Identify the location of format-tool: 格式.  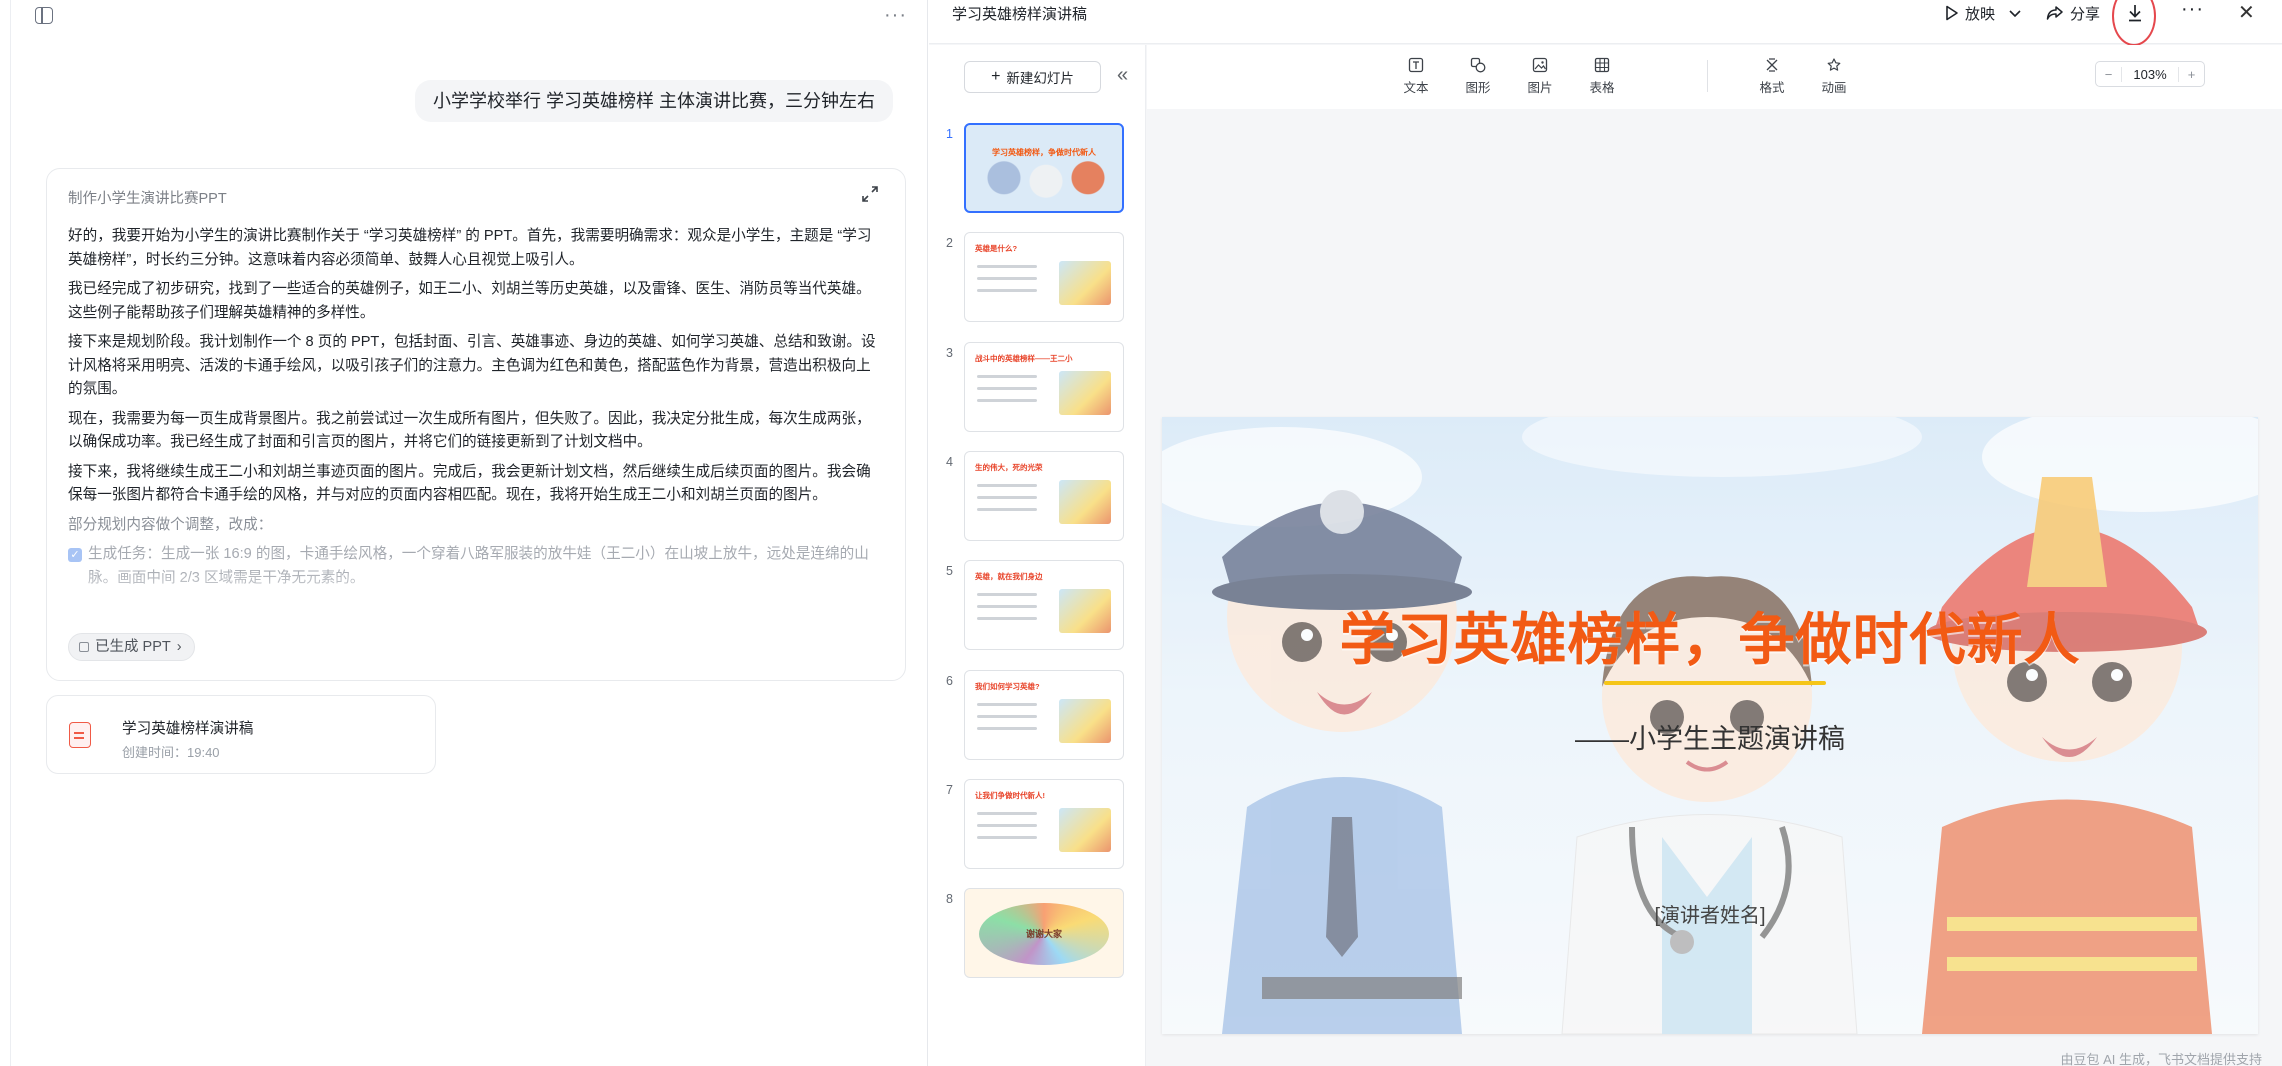
(1772, 76).